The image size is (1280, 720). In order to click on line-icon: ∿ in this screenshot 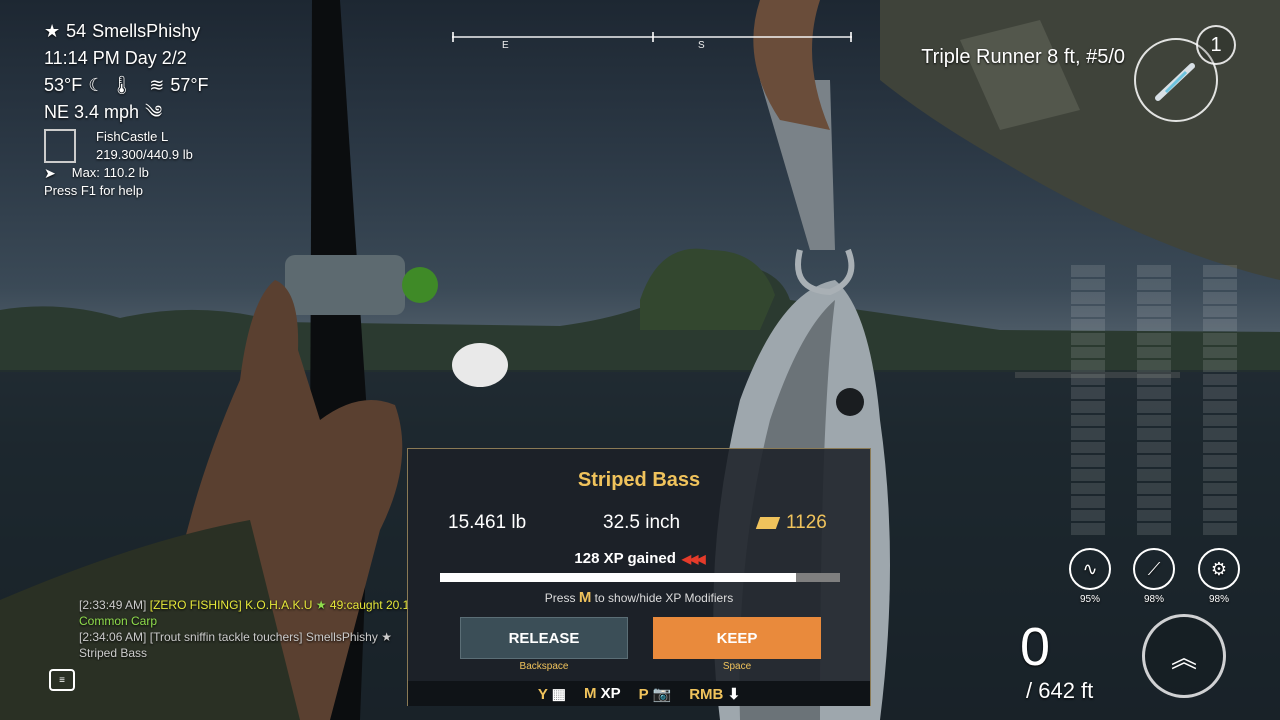, I will do `click(1090, 569)`.